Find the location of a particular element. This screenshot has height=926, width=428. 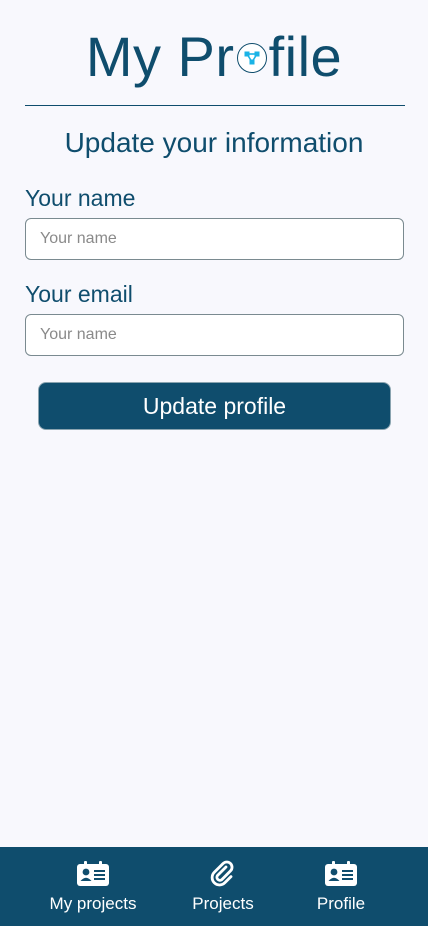

nav-label-profile: Profile is located at coordinates (341, 903).